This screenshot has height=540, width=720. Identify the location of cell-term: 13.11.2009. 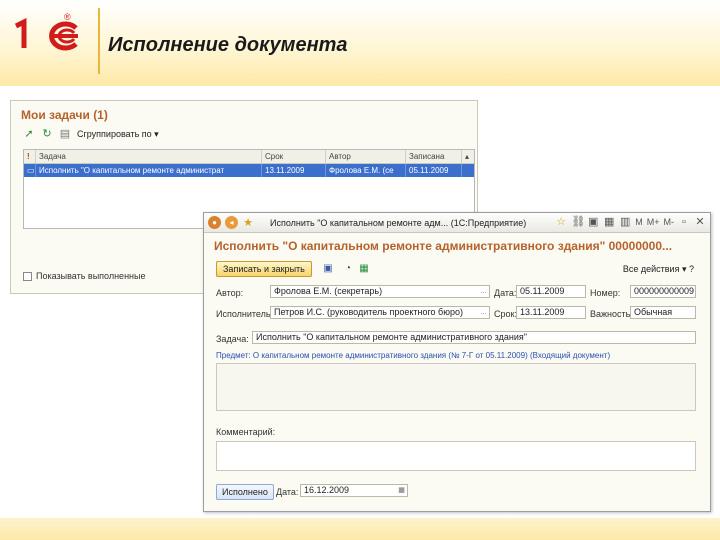
(294, 170).